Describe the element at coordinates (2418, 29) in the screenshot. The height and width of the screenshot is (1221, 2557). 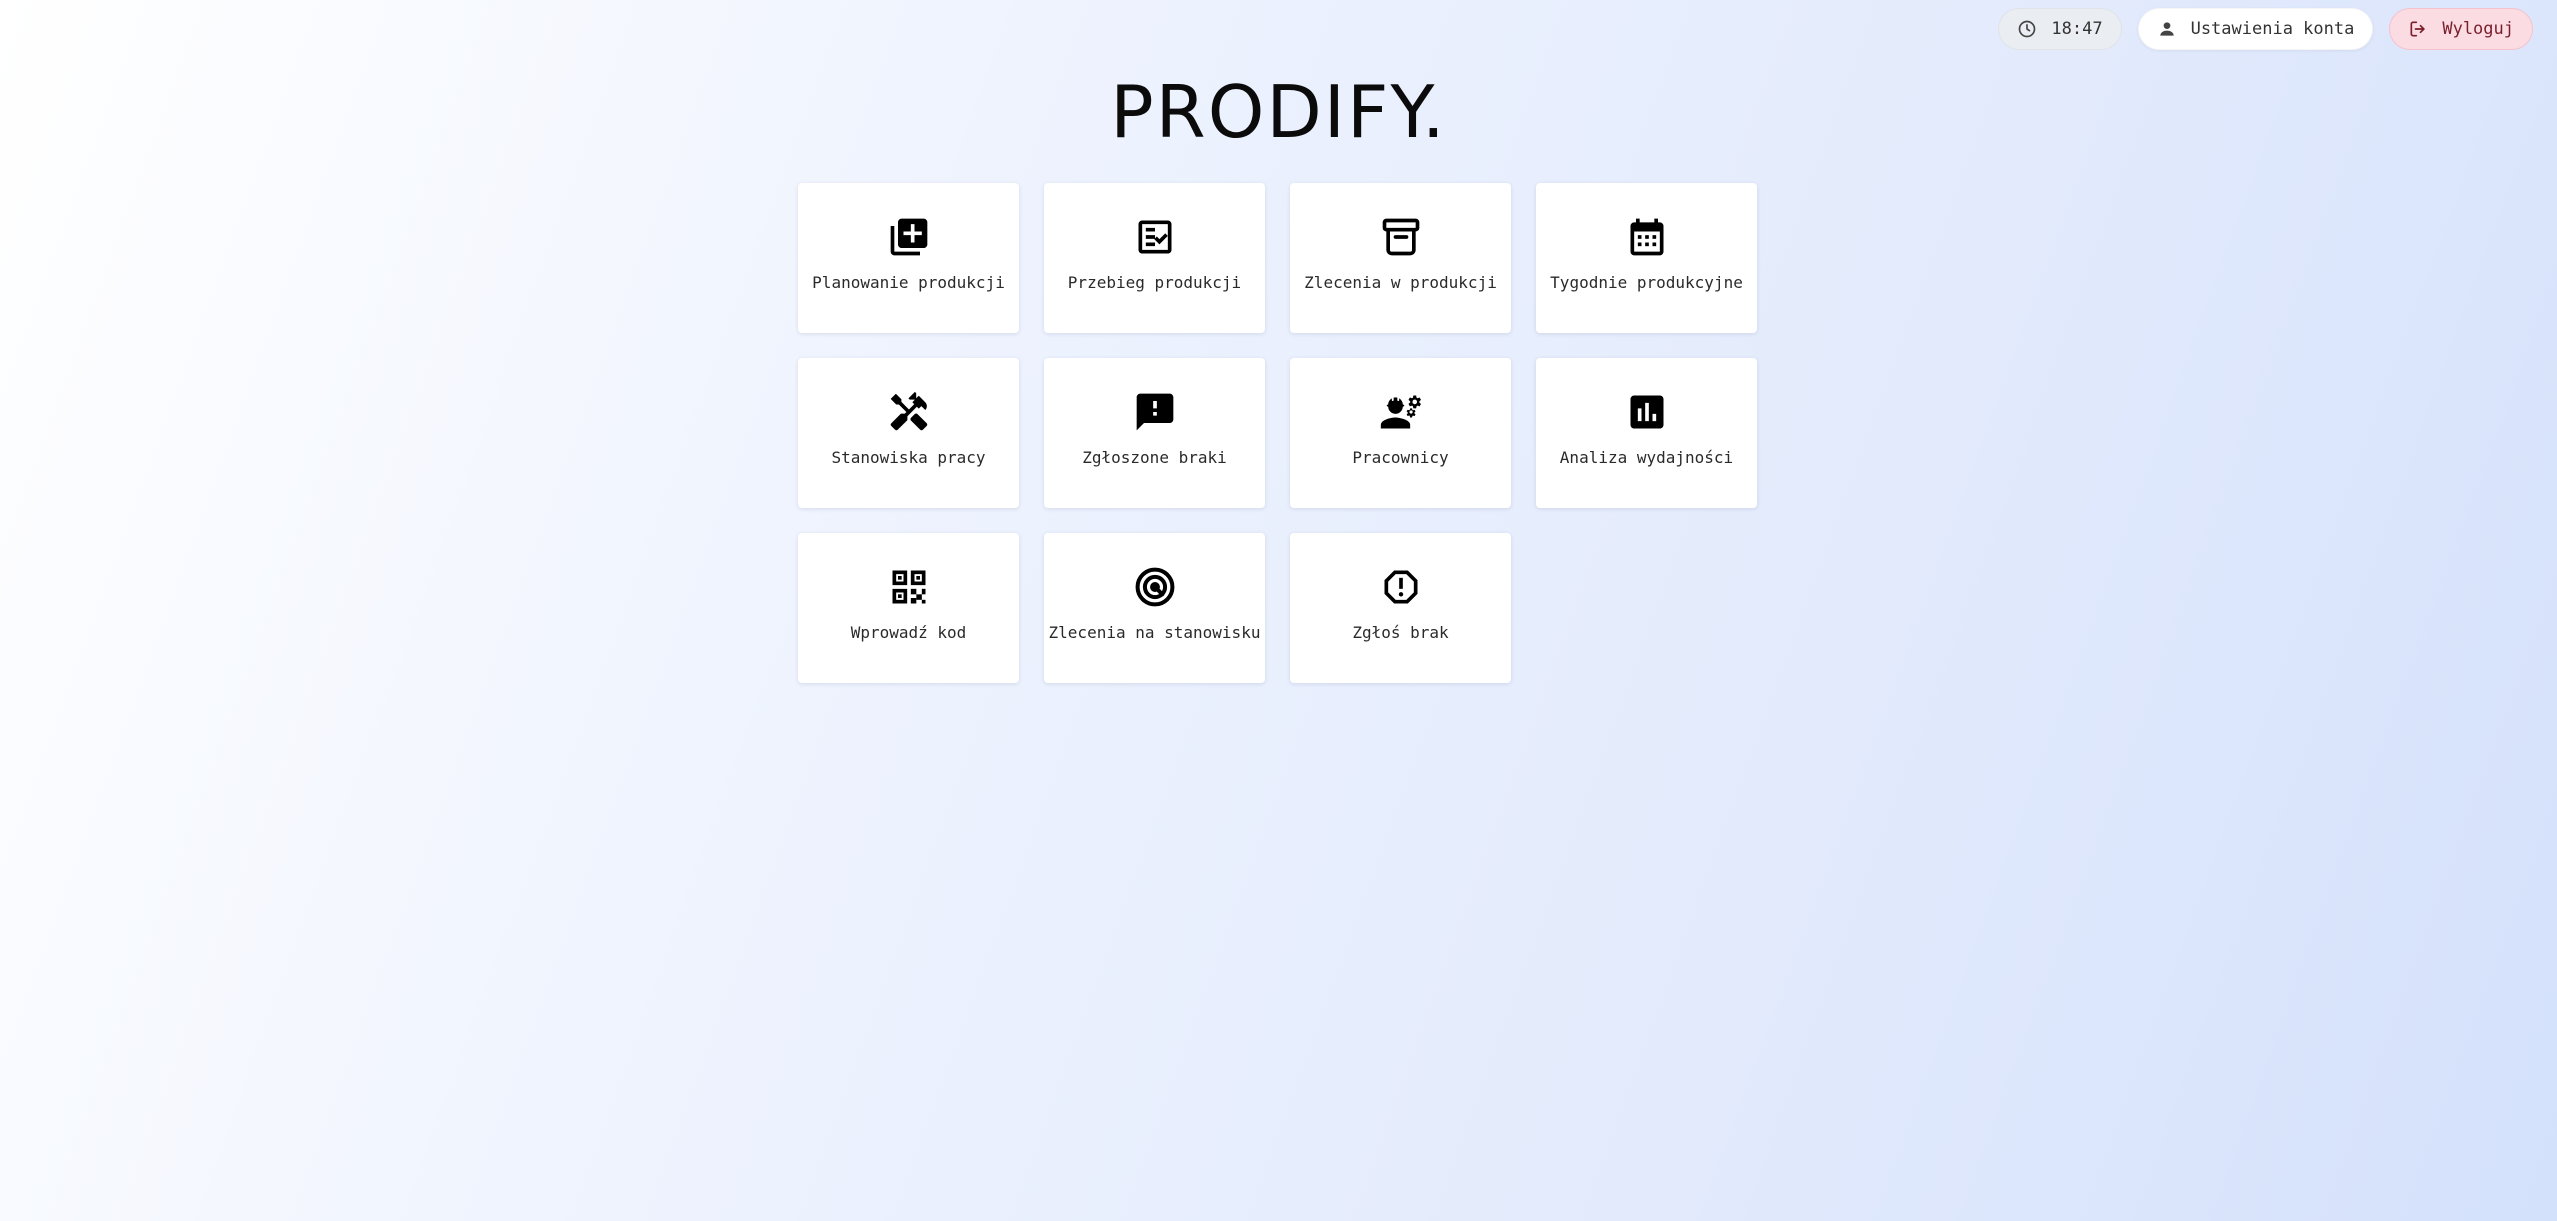
I see `logout-icon` at that location.